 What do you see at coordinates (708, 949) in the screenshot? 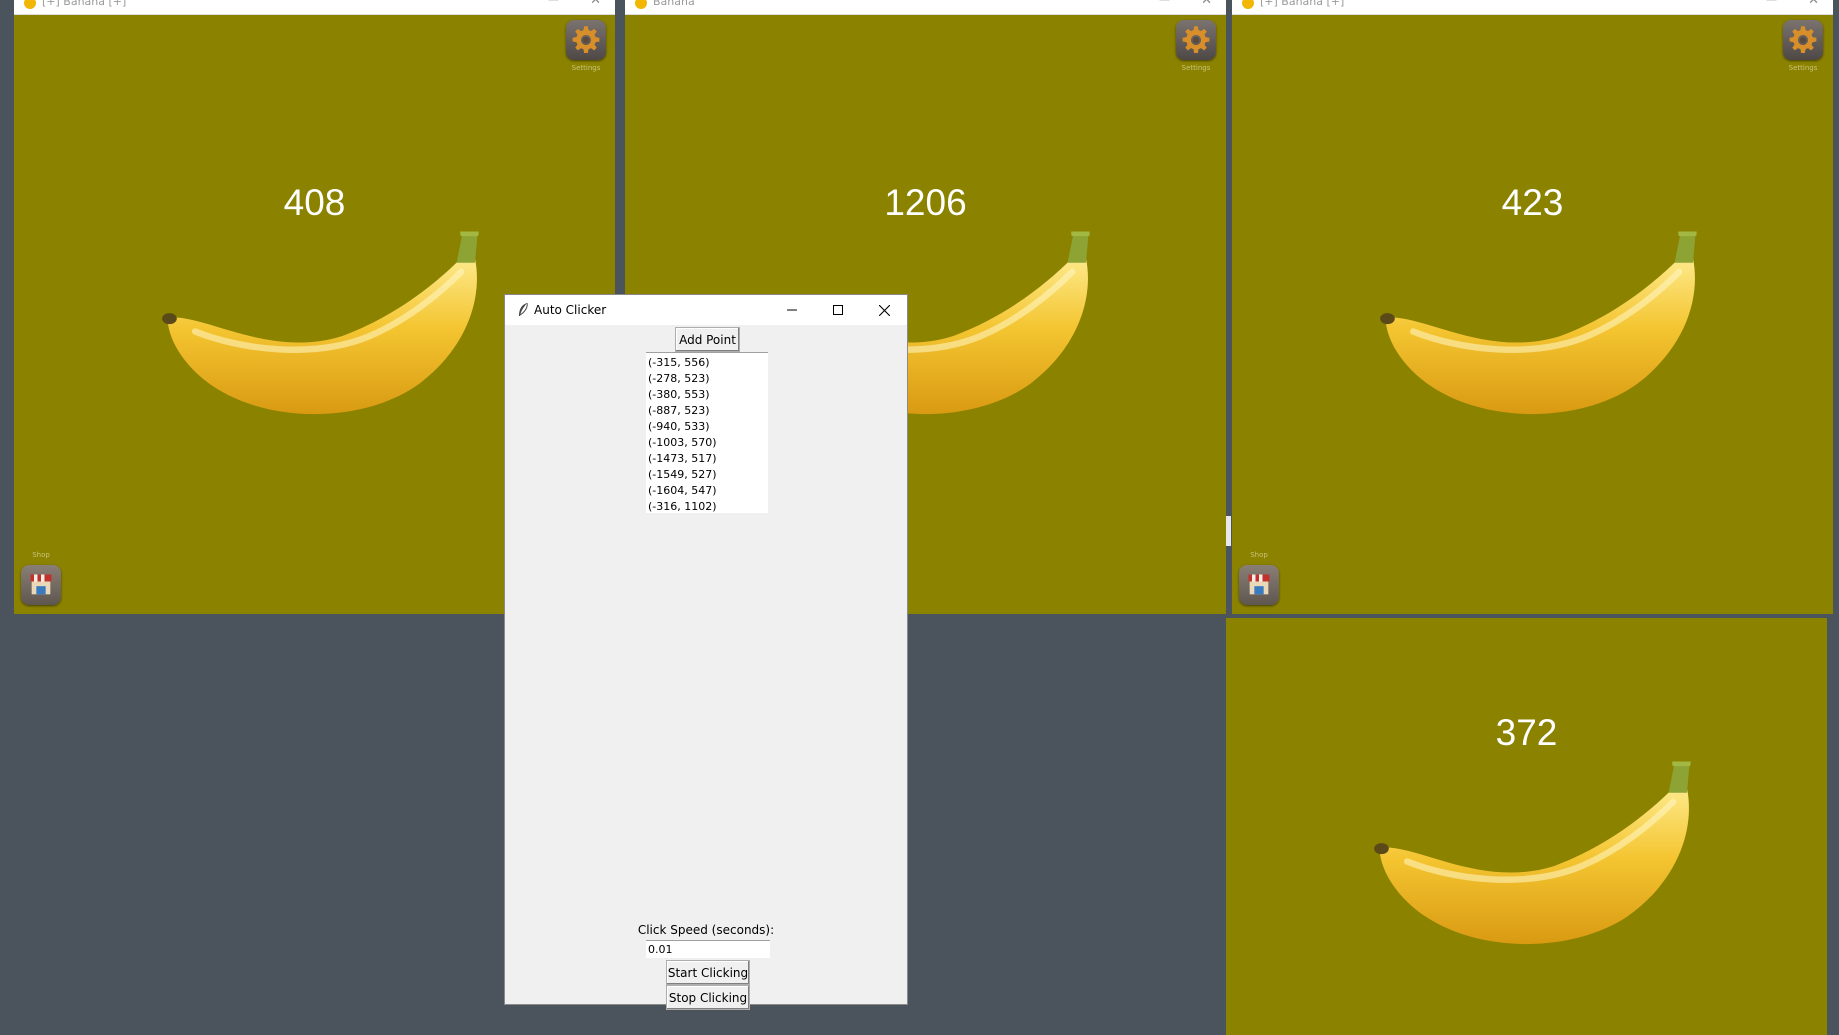
I see `click-speed-input` at bounding box center [708, 949].